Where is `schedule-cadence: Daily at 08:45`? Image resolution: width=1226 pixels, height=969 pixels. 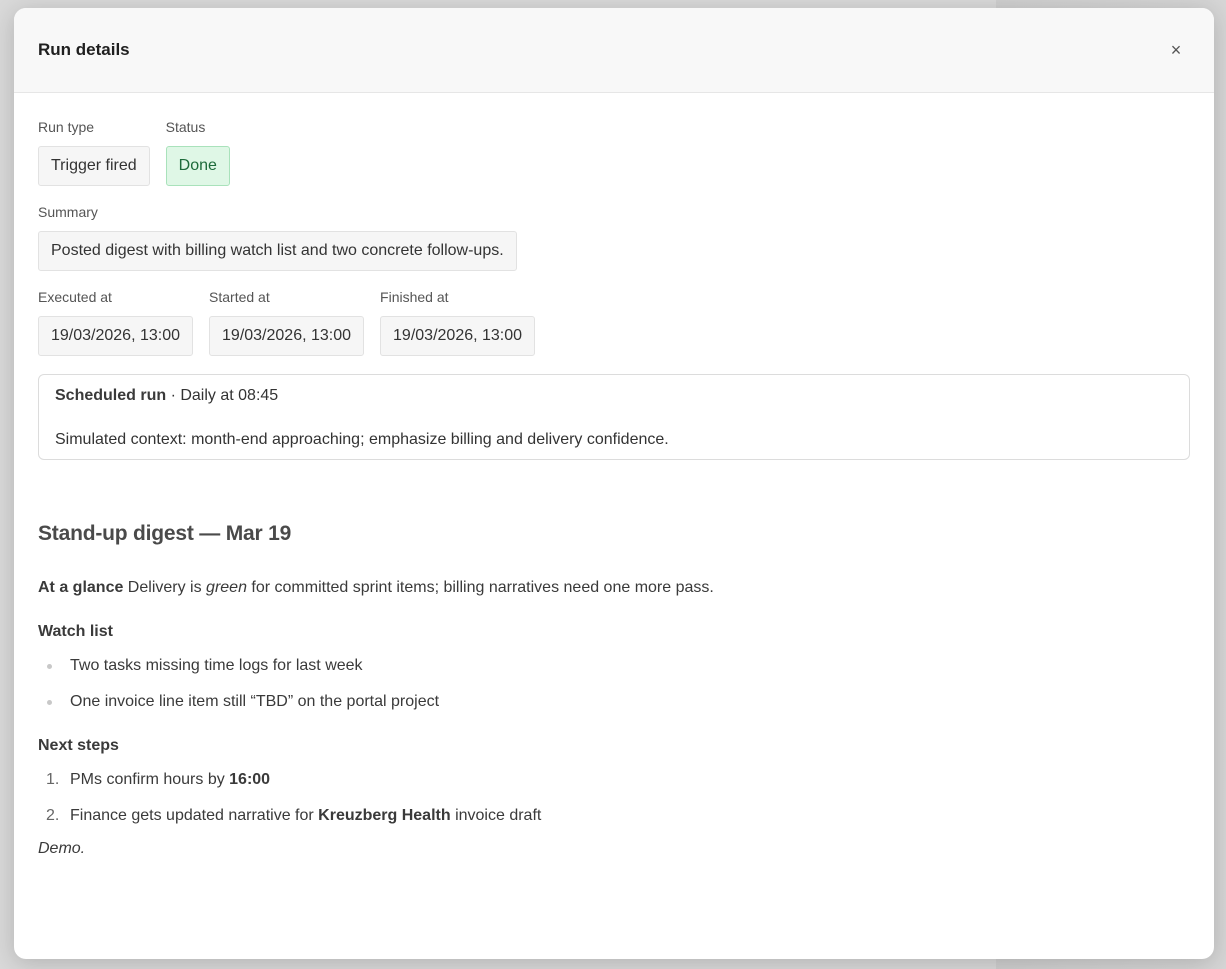 schedule-cadence: Daily at 08:45 is located at coordinates (229, 395).